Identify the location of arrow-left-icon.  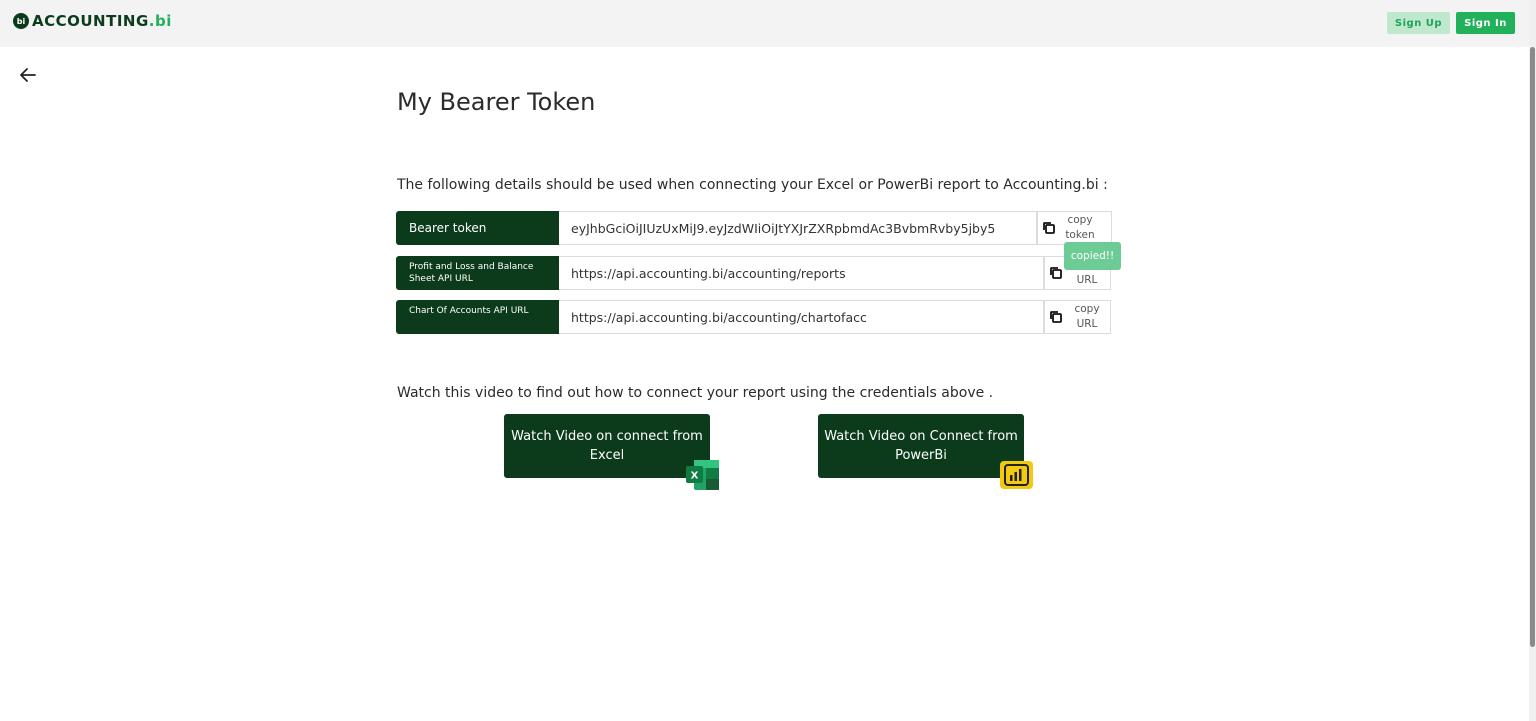
(30, 77).